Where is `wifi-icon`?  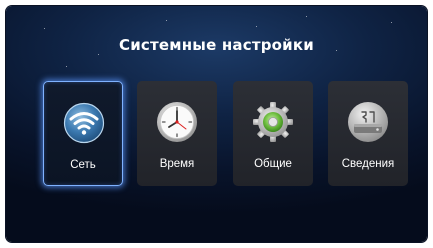
wifi-icon is located at coordinates (84, 123).